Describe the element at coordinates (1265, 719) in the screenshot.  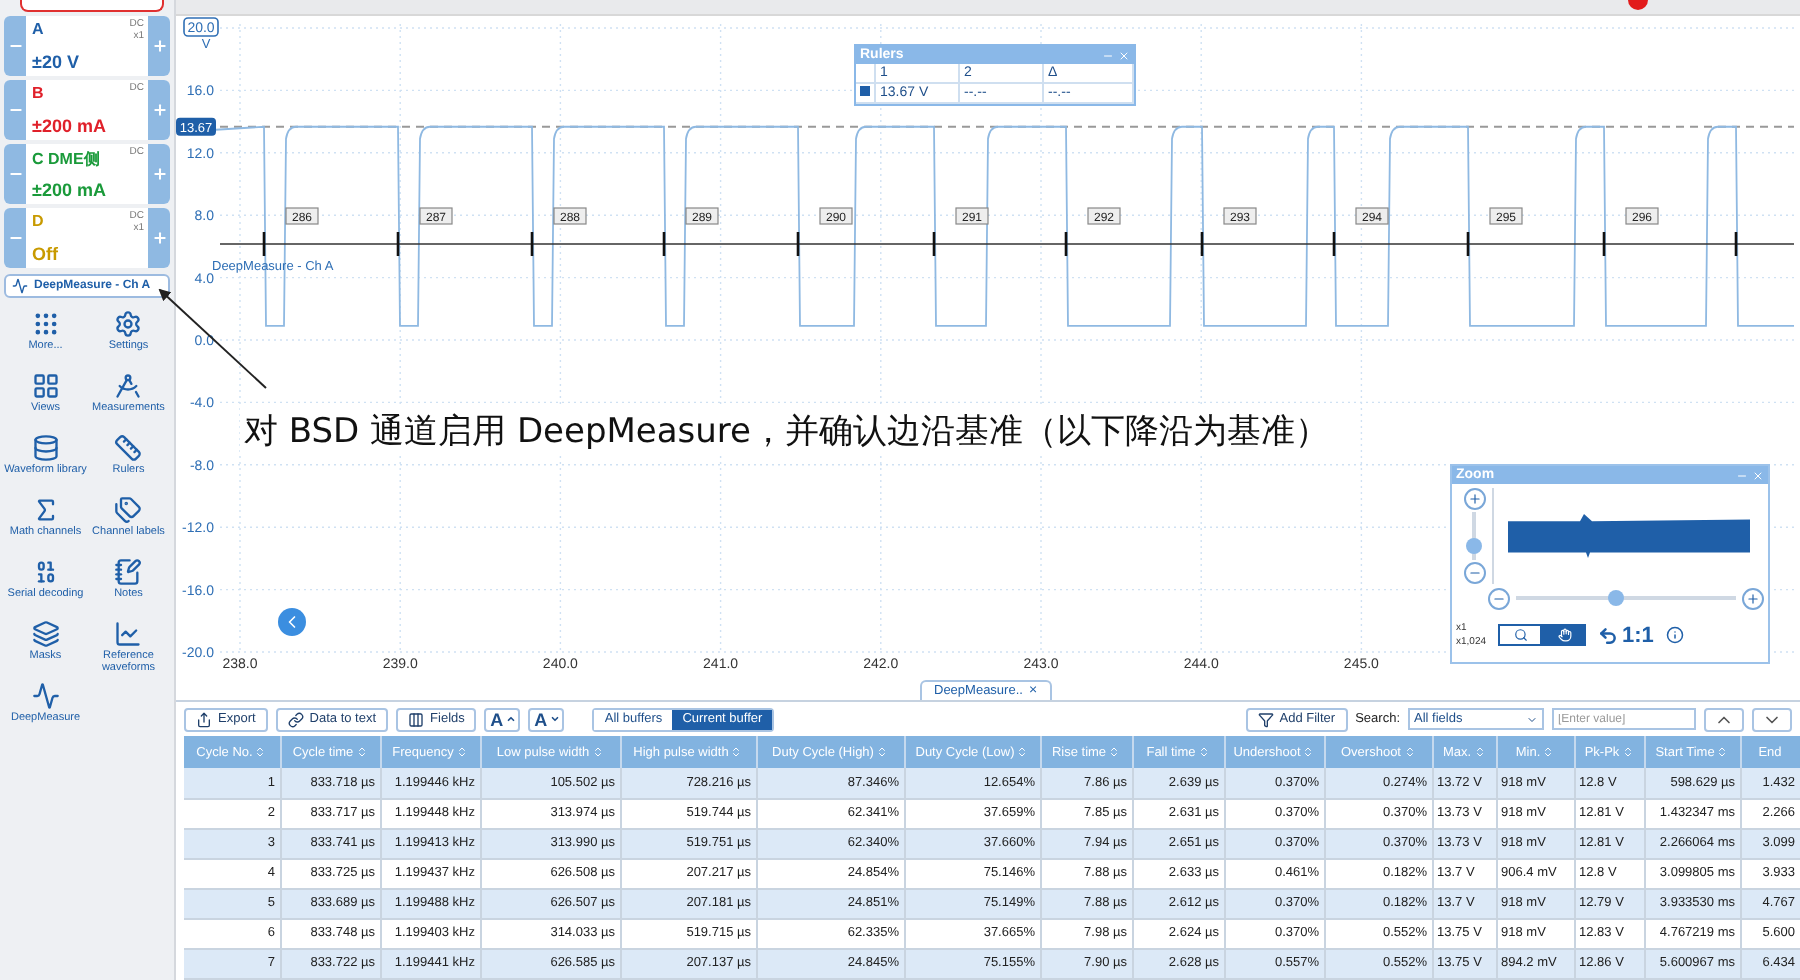
I see `filter-icon` at that location.